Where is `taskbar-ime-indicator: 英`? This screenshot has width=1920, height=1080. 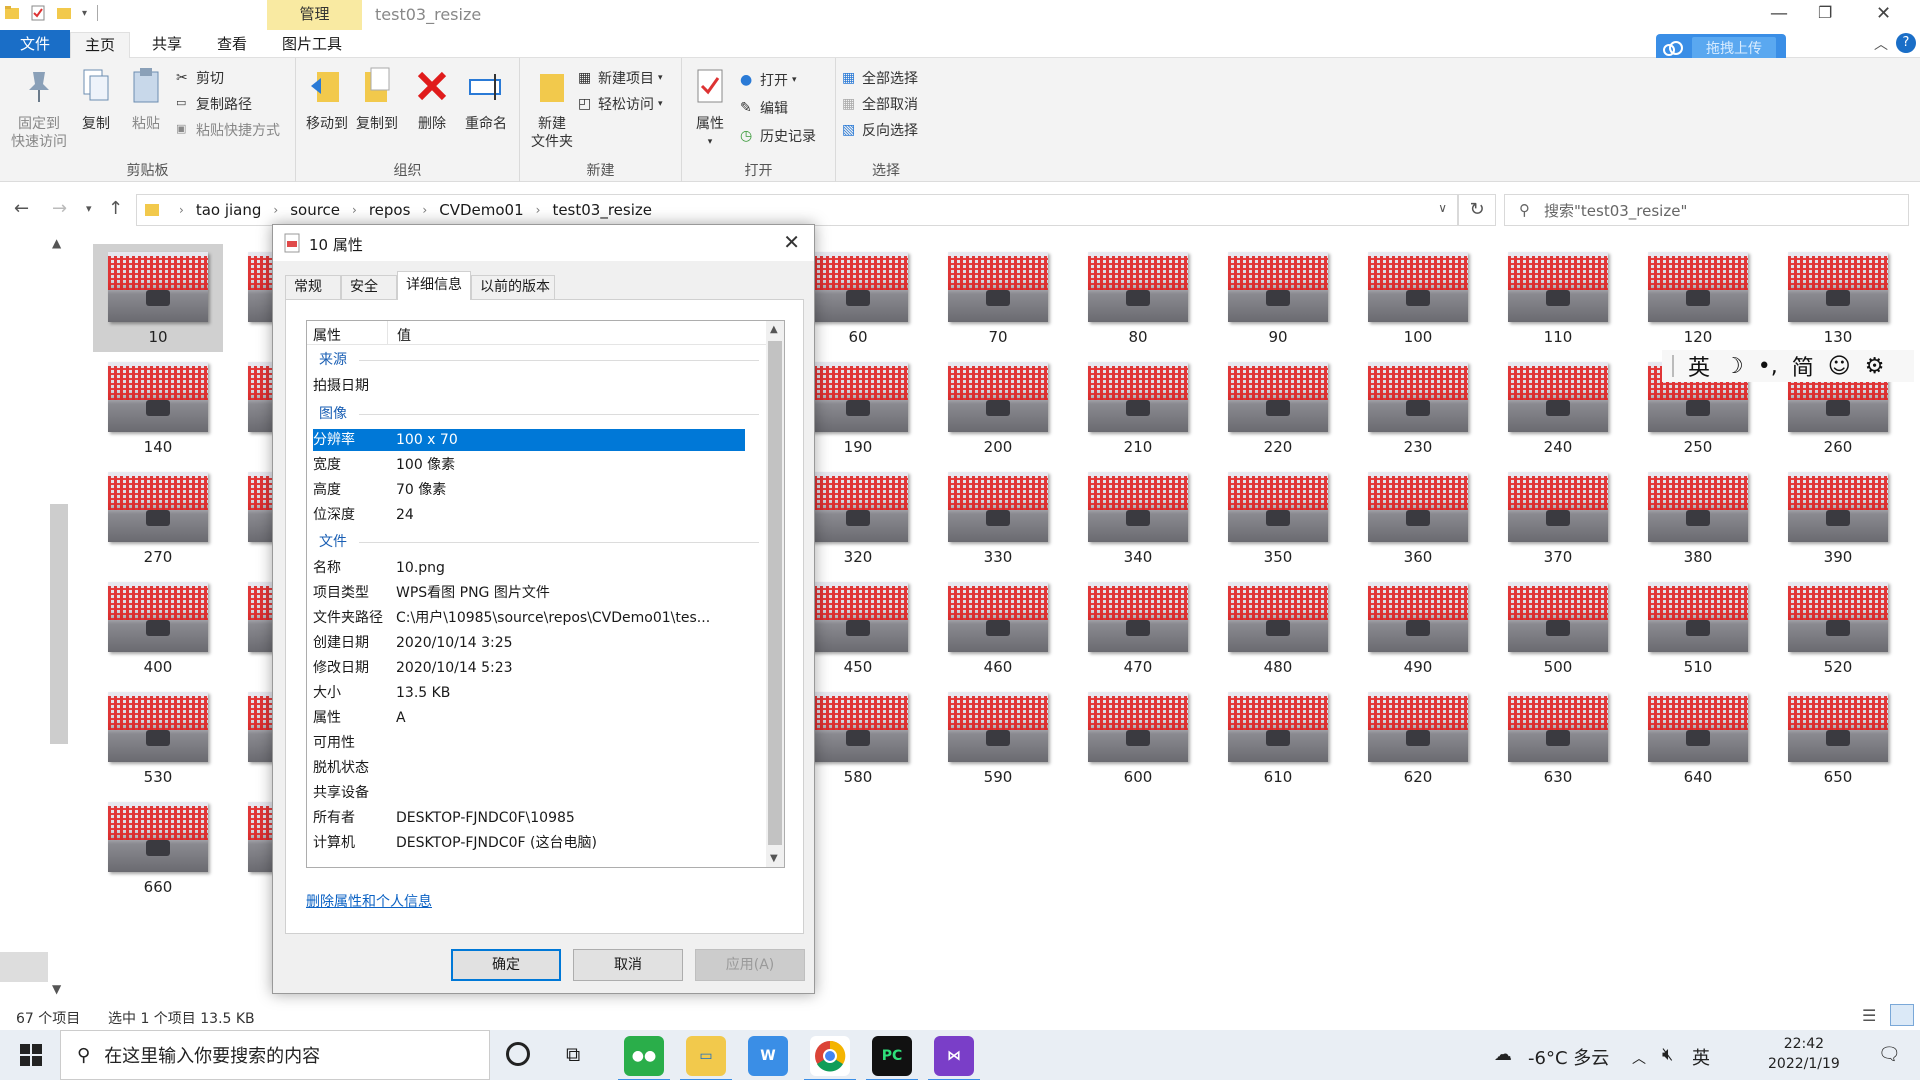
taskbar-ime-indicator: 英 is located at coordinates (1701, 1057).